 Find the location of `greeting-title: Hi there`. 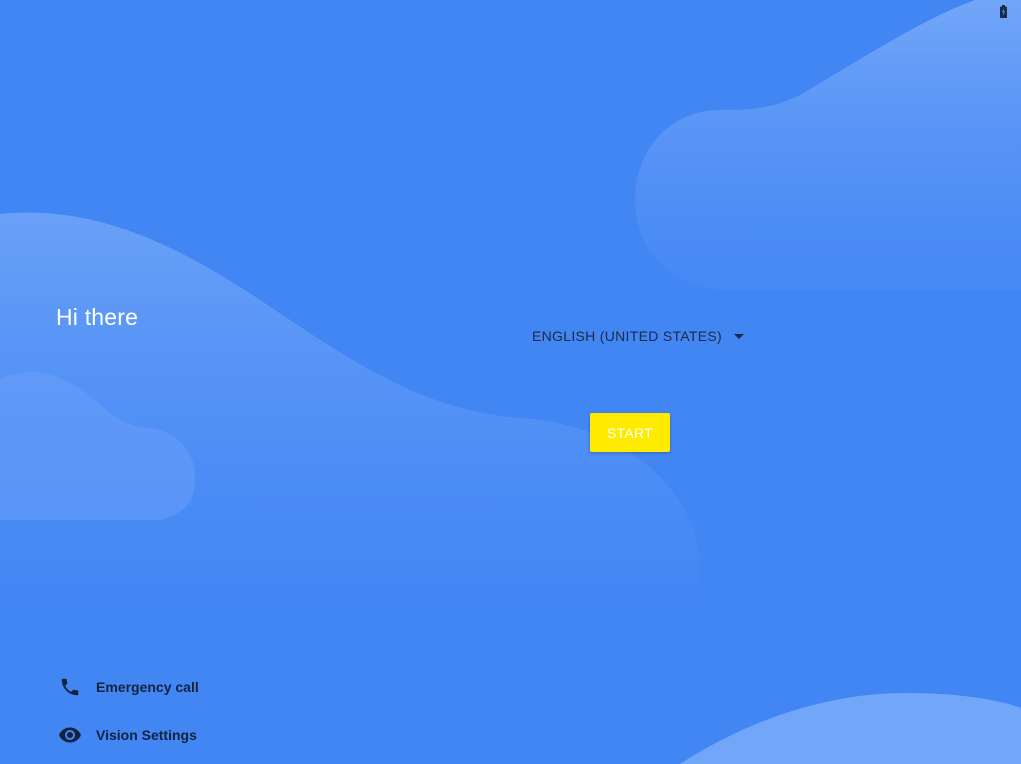

greeting-title: Hi there is located at coordinates (97, 317).